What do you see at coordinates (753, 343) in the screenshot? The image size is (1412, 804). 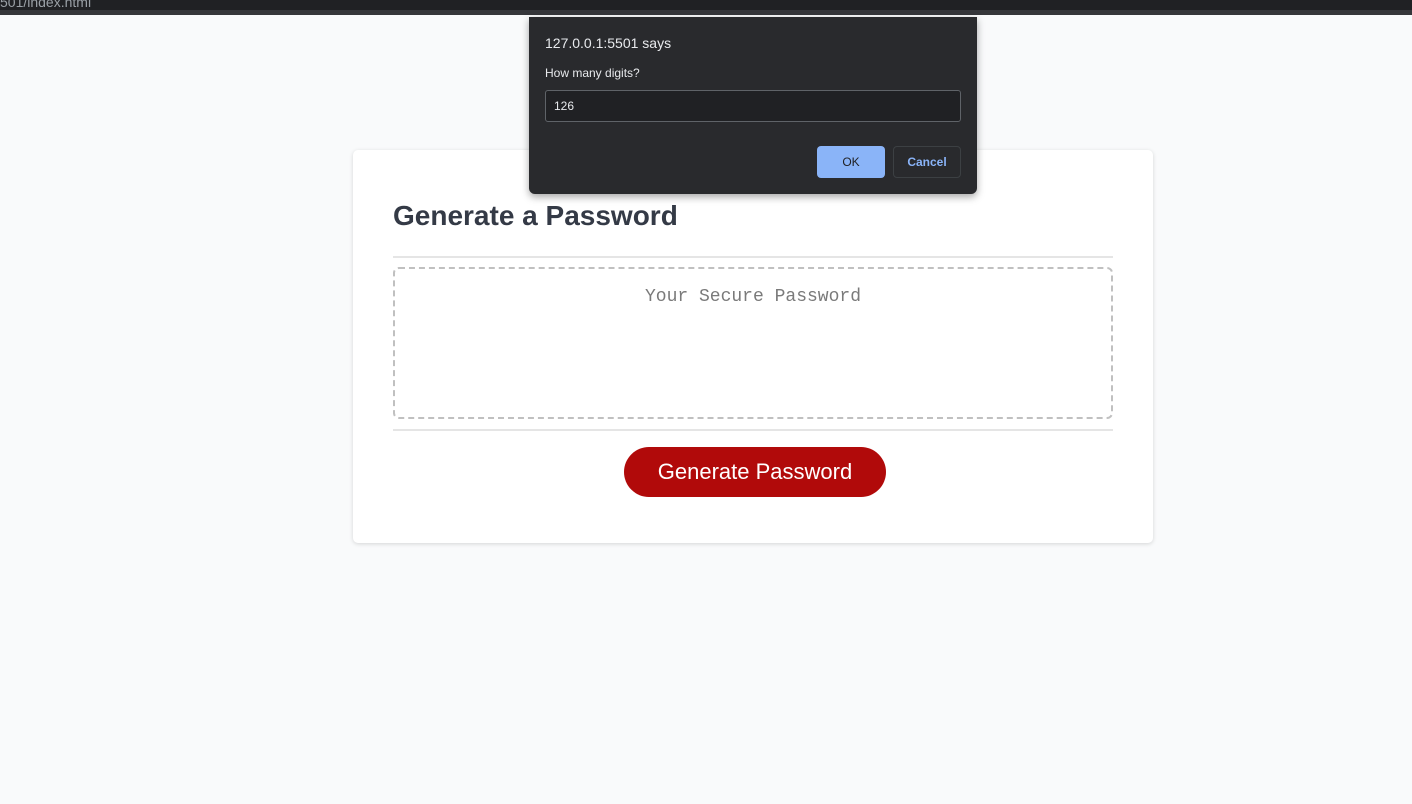 I see `password-output` at bounding box center [753, 343].